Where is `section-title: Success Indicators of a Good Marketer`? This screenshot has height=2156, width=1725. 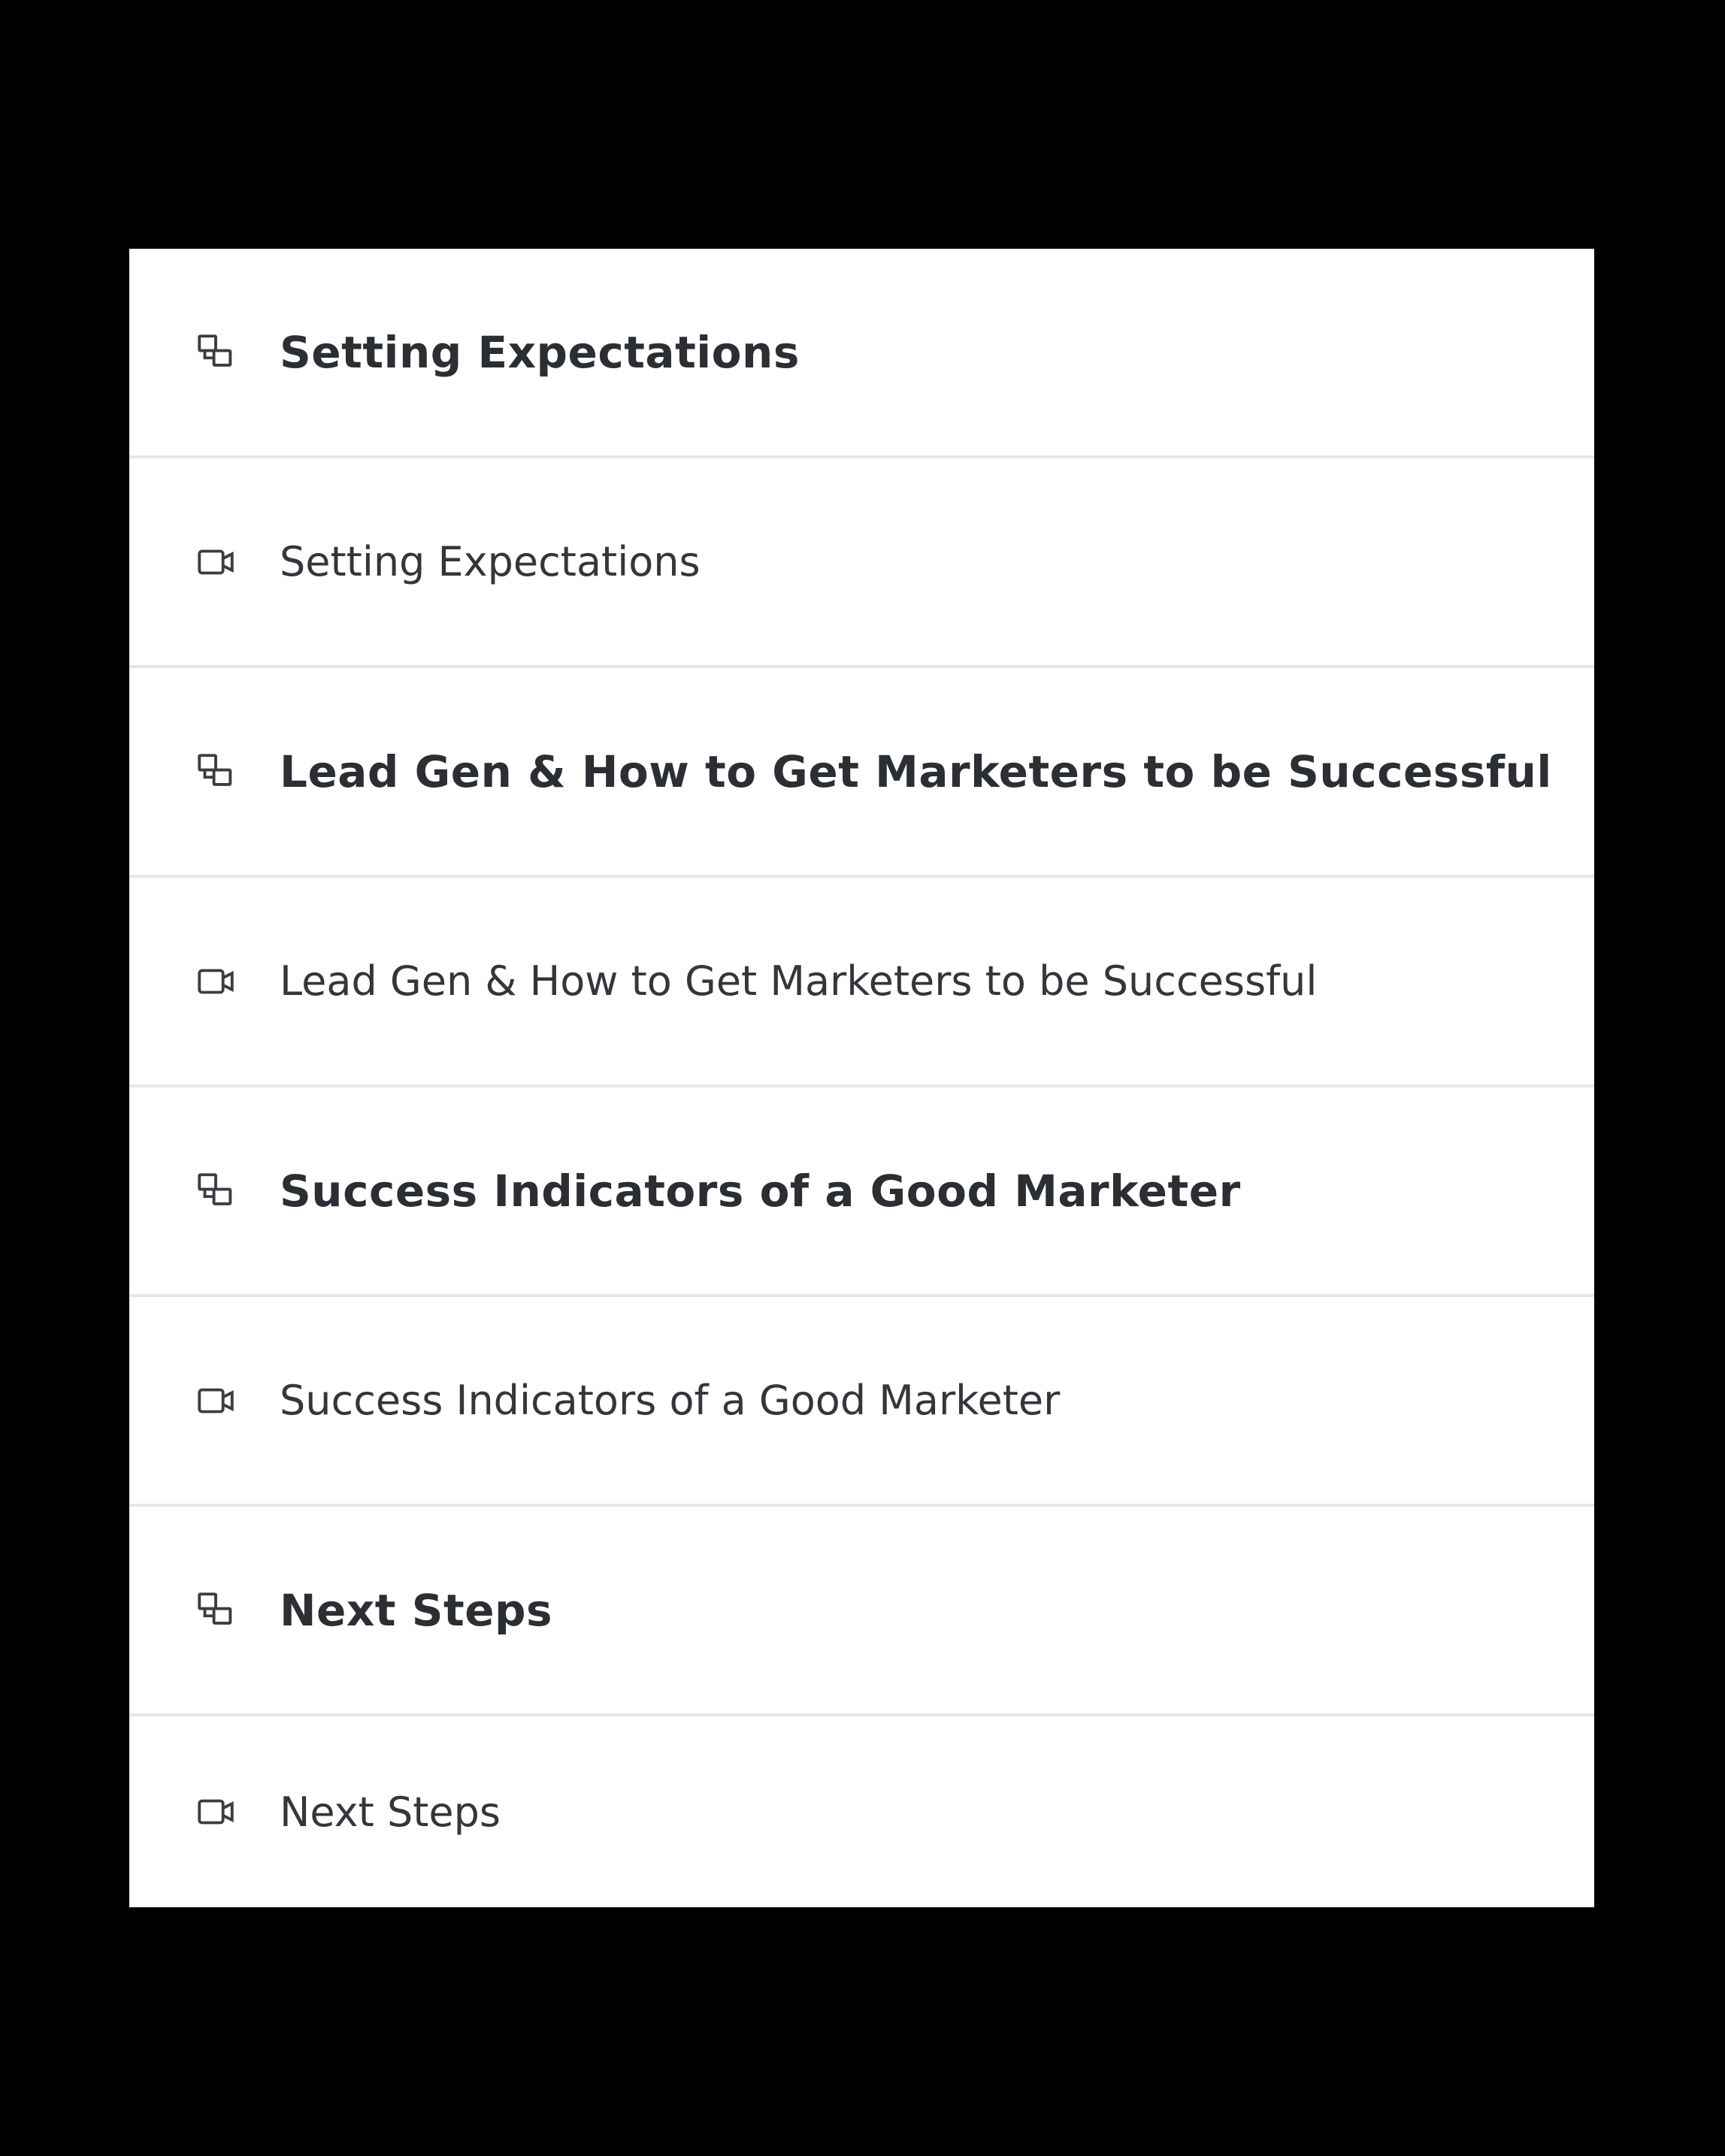
section-title: Success Indicators of a Good Marketer is located at coordinates (761, 1191).